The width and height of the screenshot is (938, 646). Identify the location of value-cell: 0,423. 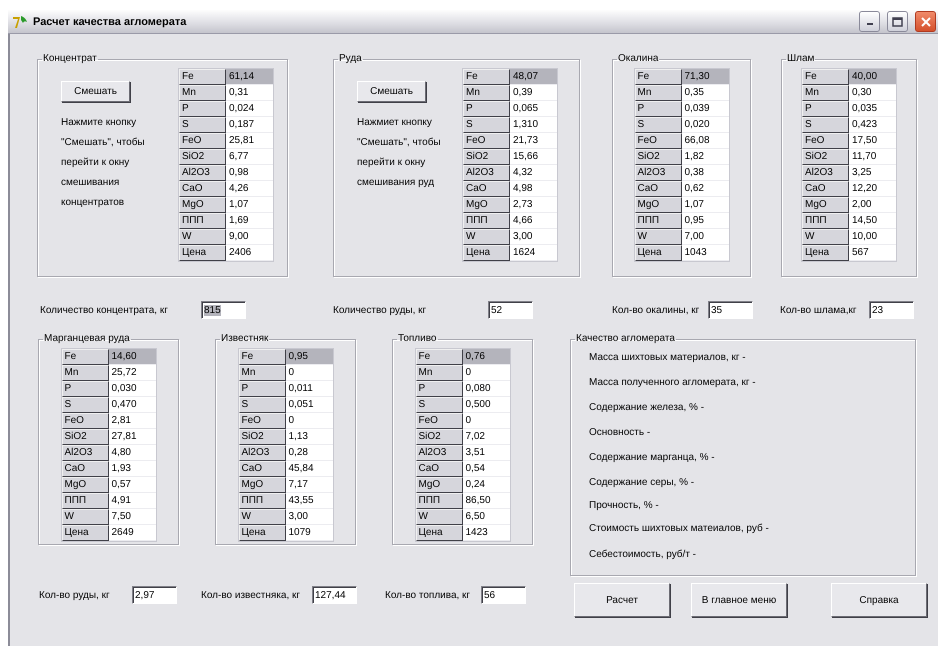
(872, 125).